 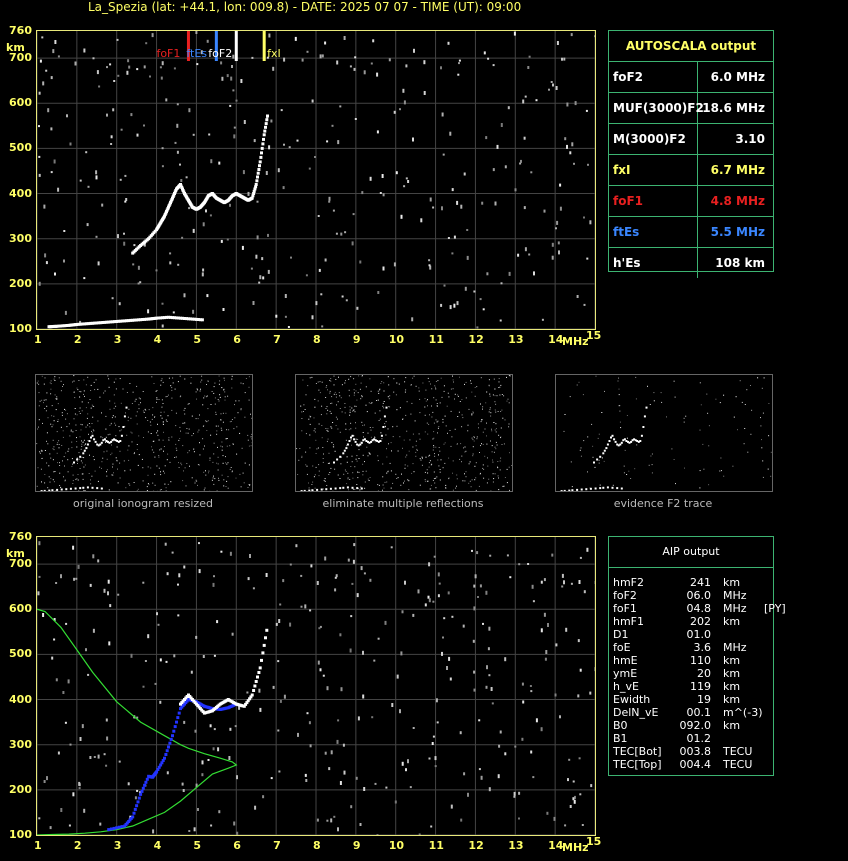 I want to click on aip-cell: TECU, so click(x=738, y=764).